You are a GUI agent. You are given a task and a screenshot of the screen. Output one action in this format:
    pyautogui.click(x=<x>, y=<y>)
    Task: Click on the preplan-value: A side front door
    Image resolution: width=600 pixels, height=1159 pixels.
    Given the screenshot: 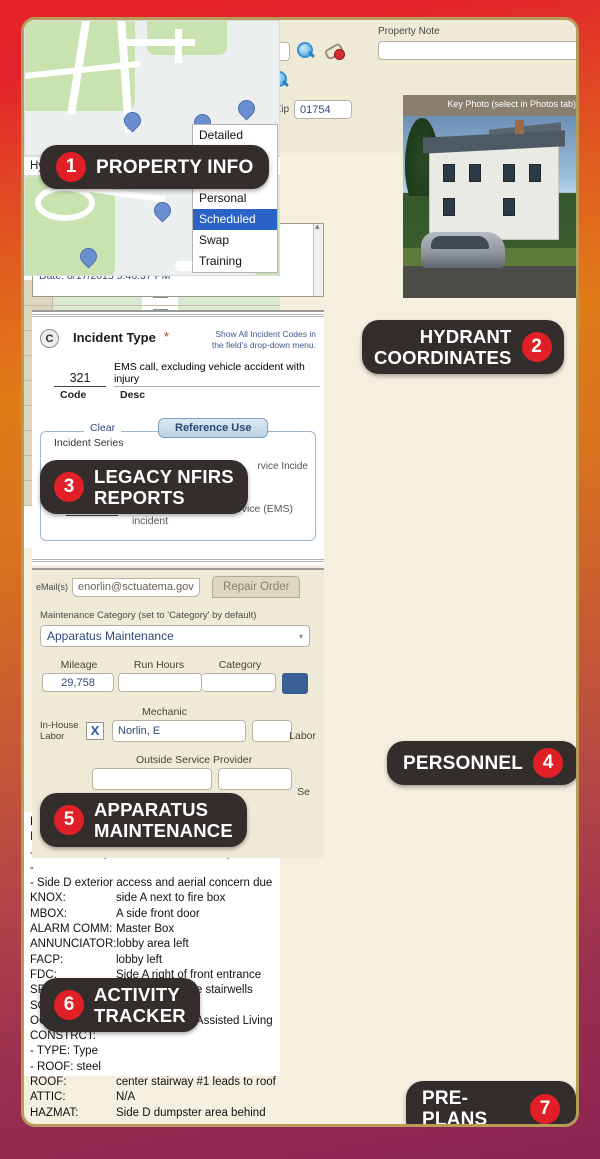 What is the action you would take?
    pyautogui.click(x=158, y=913)
    